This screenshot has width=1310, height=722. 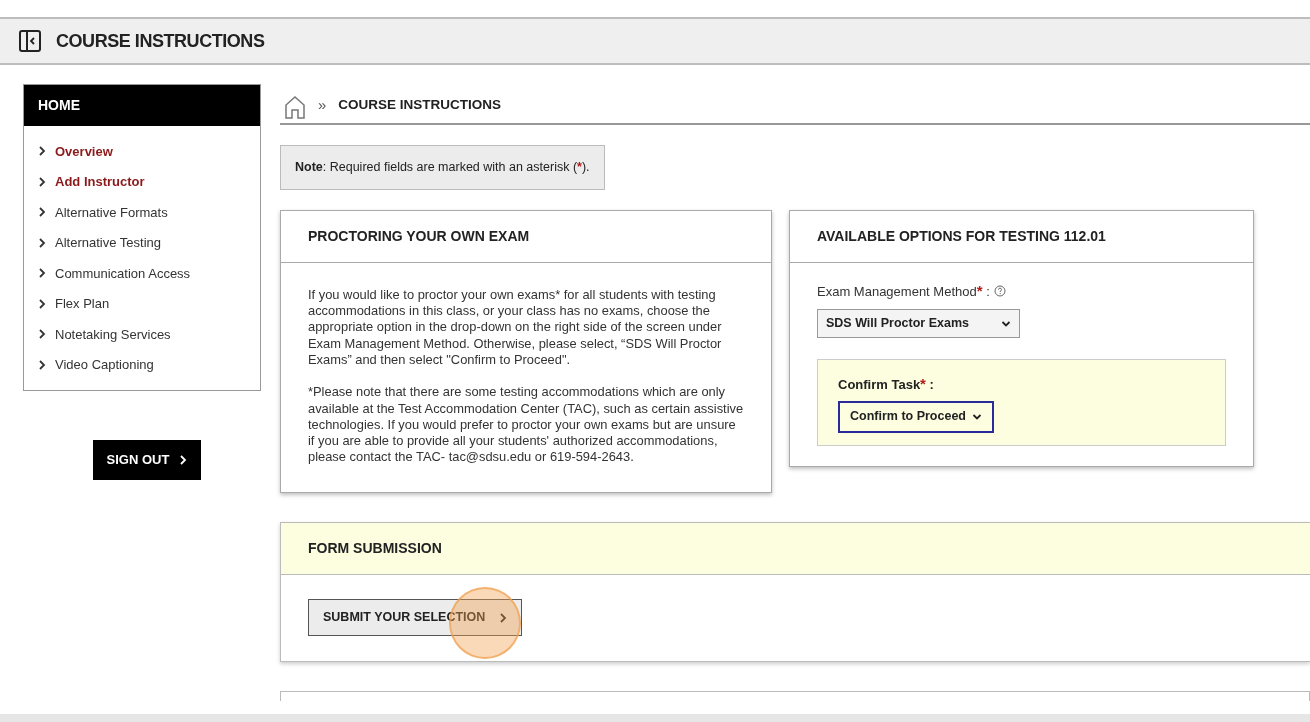 What do you see at coordinates (442, 167) in the screenshot?
I see `required-fields-note: Note: Required fields are marked with an asterisk (*).` at bounding box center [442, 167].